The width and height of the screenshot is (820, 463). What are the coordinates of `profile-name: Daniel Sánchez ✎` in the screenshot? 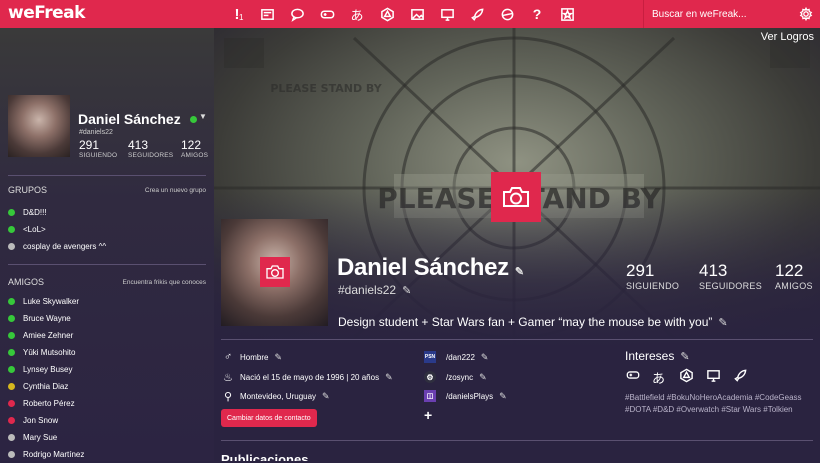 It's located at (430, 268).